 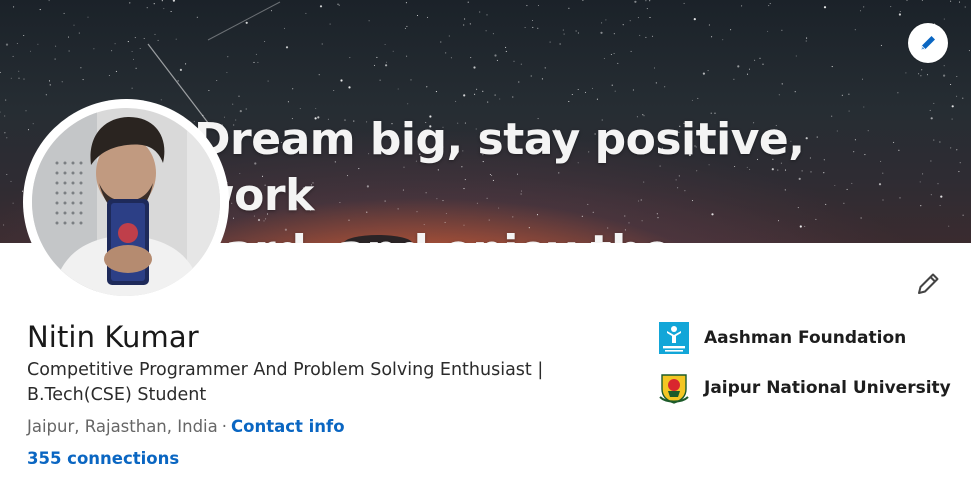 I want to click on pencil-icon, so click(x=928, y=43).